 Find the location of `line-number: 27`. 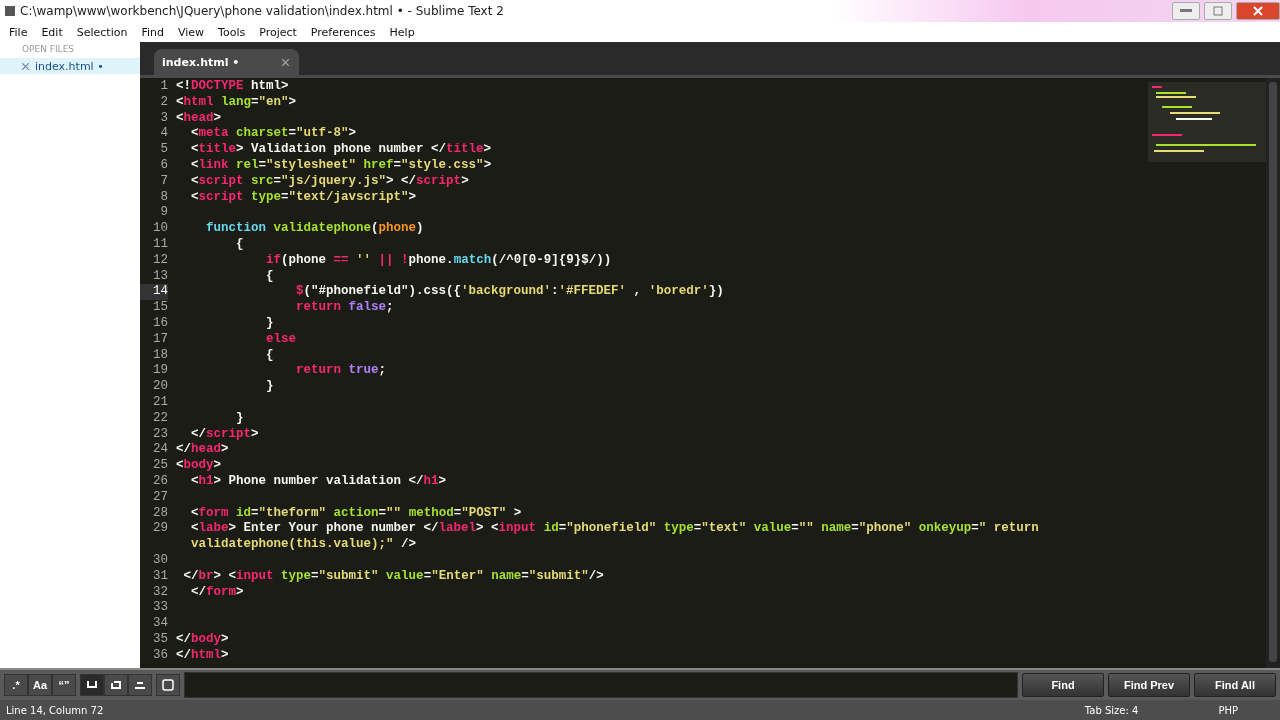

line-number: 27 is located at coordinates (160, 497).